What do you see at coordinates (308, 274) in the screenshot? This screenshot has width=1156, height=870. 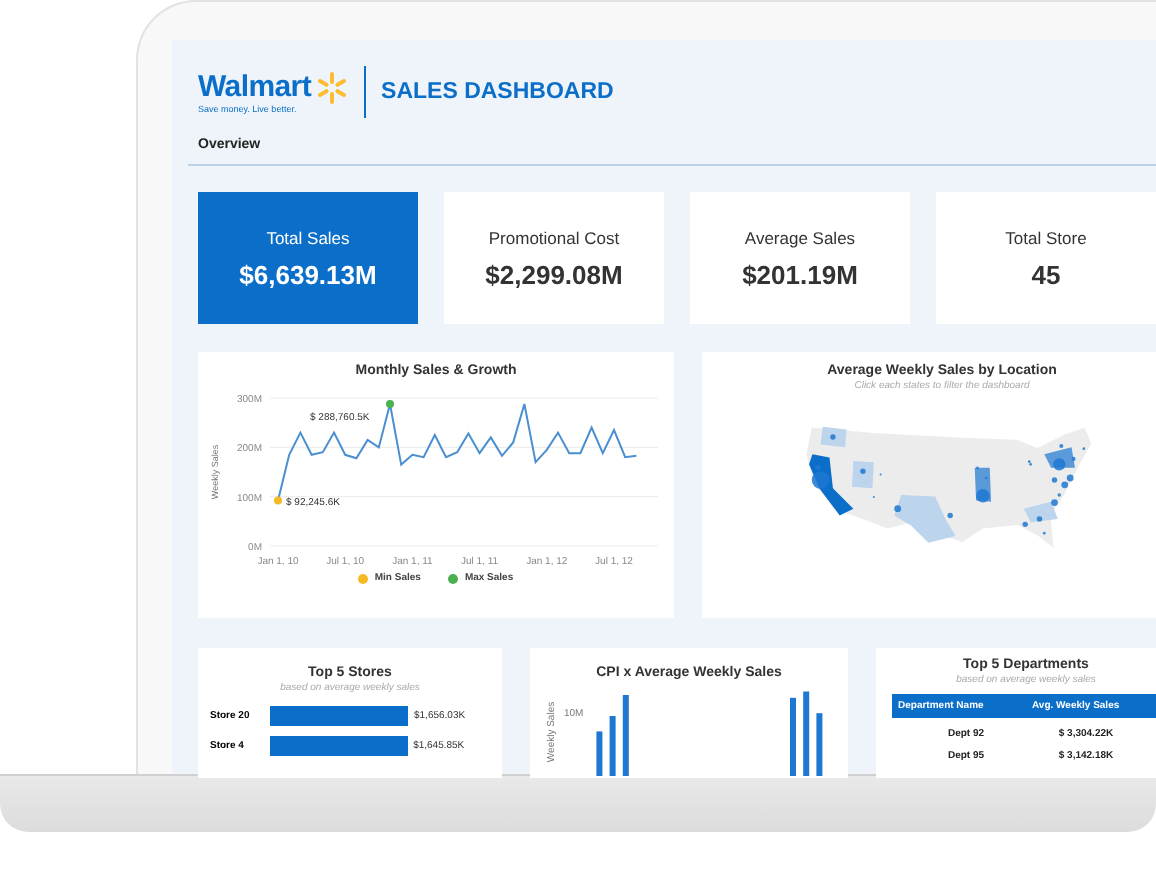 I see `kpi-value: $6,639.13M` at bounding box center [308, 274].